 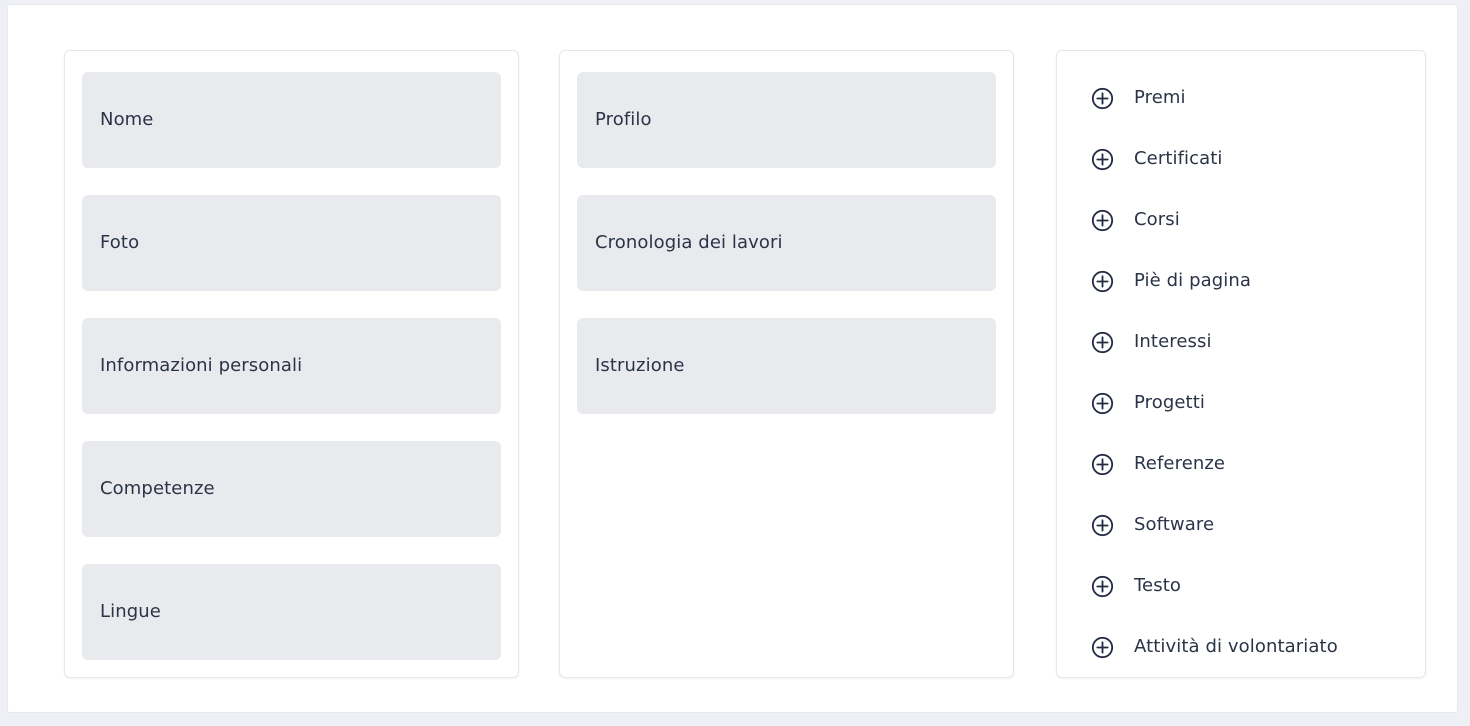 I want to click on section-block-label: Foto, so click(x=120, y=242).